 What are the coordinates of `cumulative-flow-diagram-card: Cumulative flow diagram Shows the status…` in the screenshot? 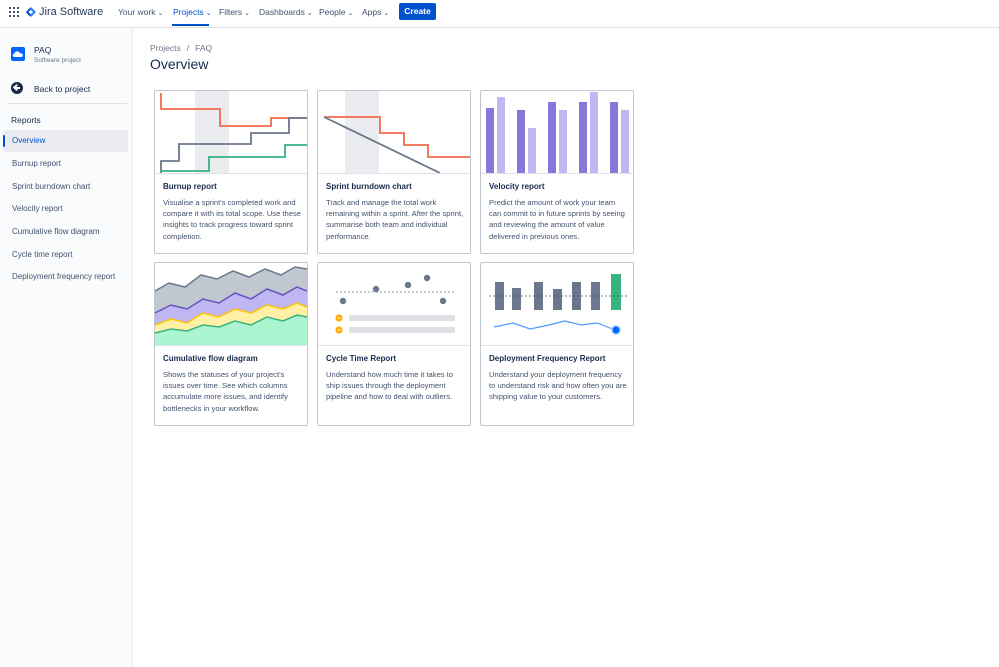 It's located at (231, 344).